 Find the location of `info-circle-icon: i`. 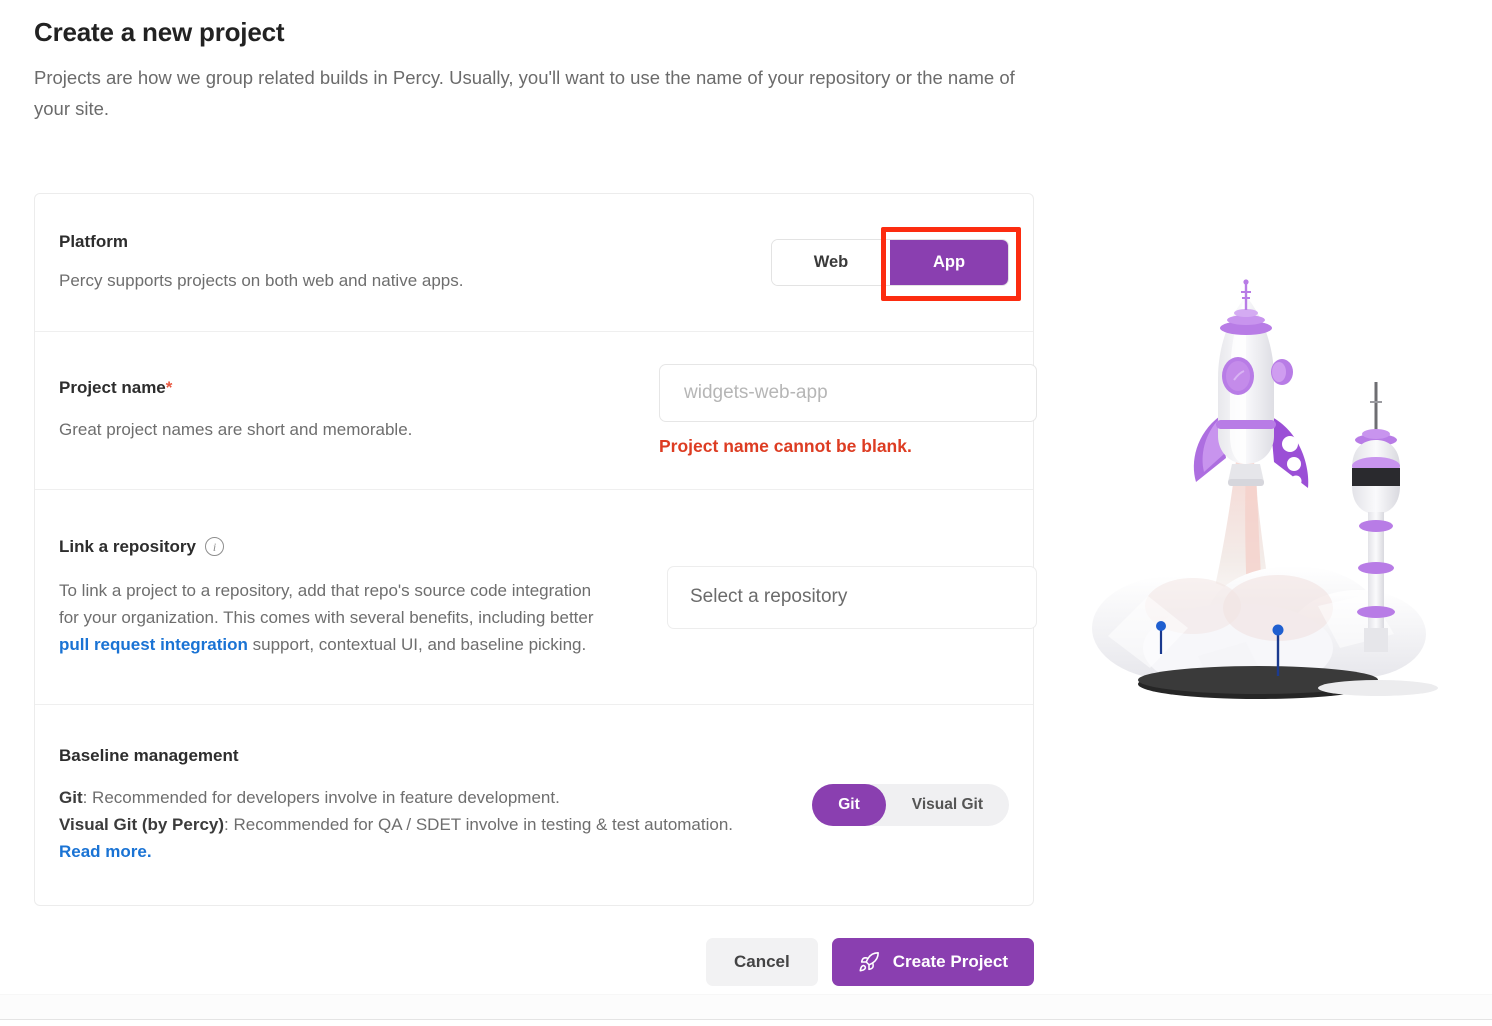

info-circle-icon: i is located at coordinates (214, 546).